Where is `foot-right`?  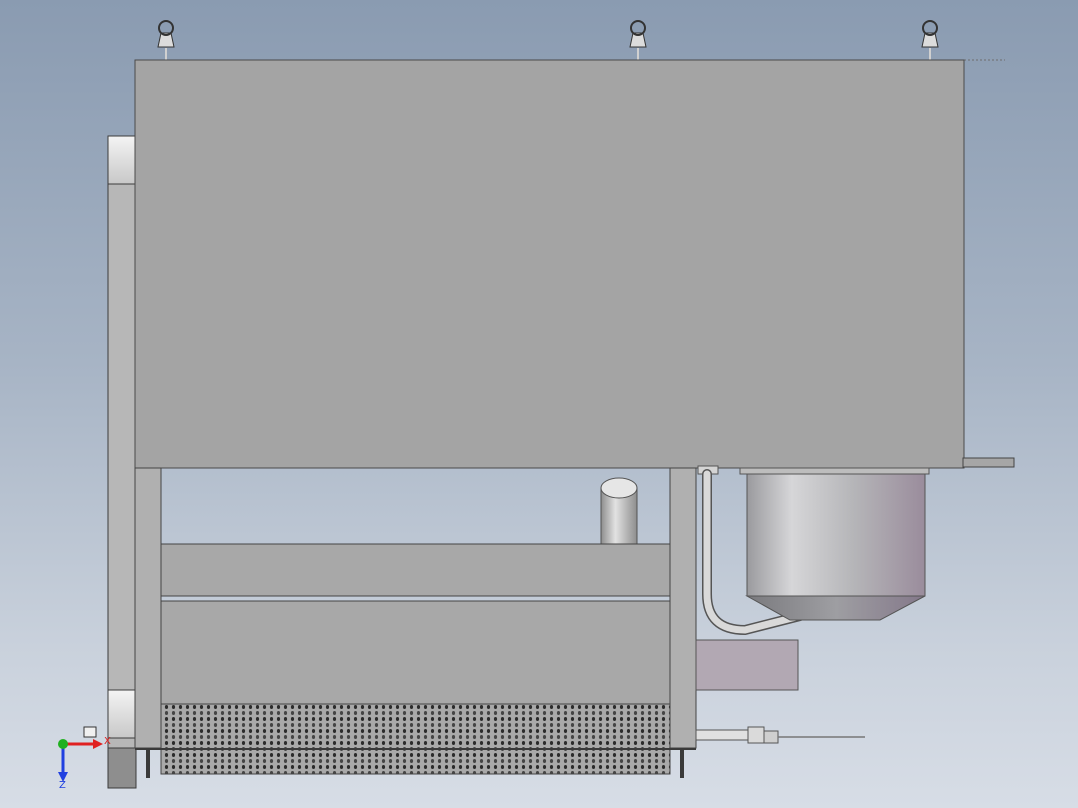 foot-right is located at coordinates (682, 764).